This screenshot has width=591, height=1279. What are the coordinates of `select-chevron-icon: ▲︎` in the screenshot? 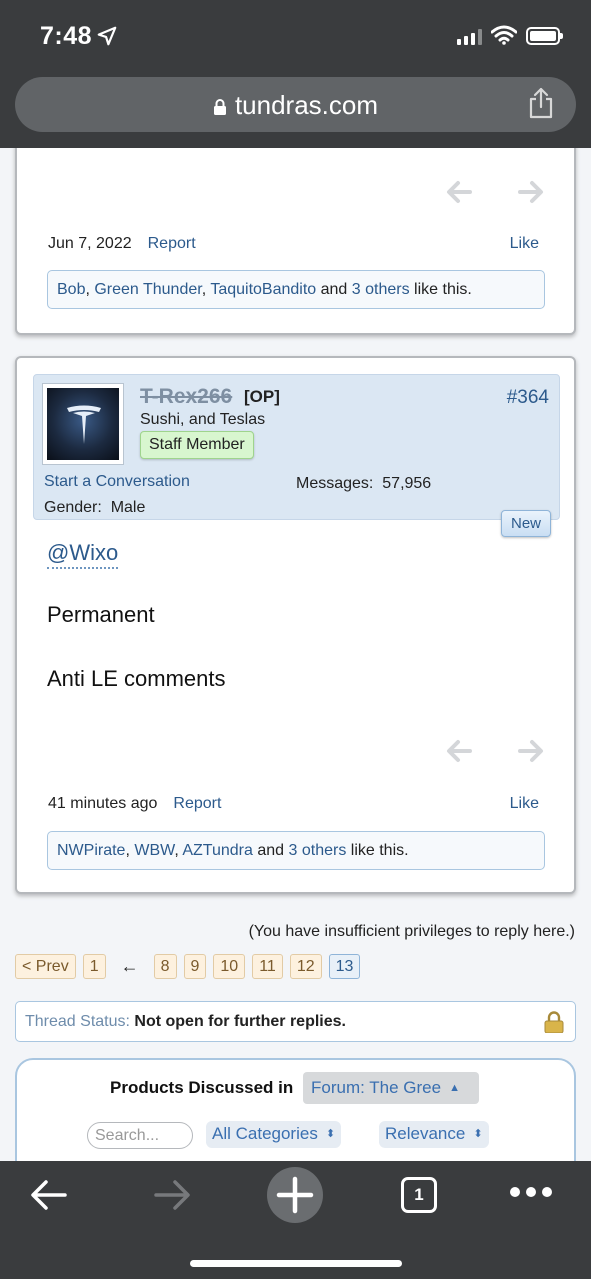 It's located at (454, 1088).